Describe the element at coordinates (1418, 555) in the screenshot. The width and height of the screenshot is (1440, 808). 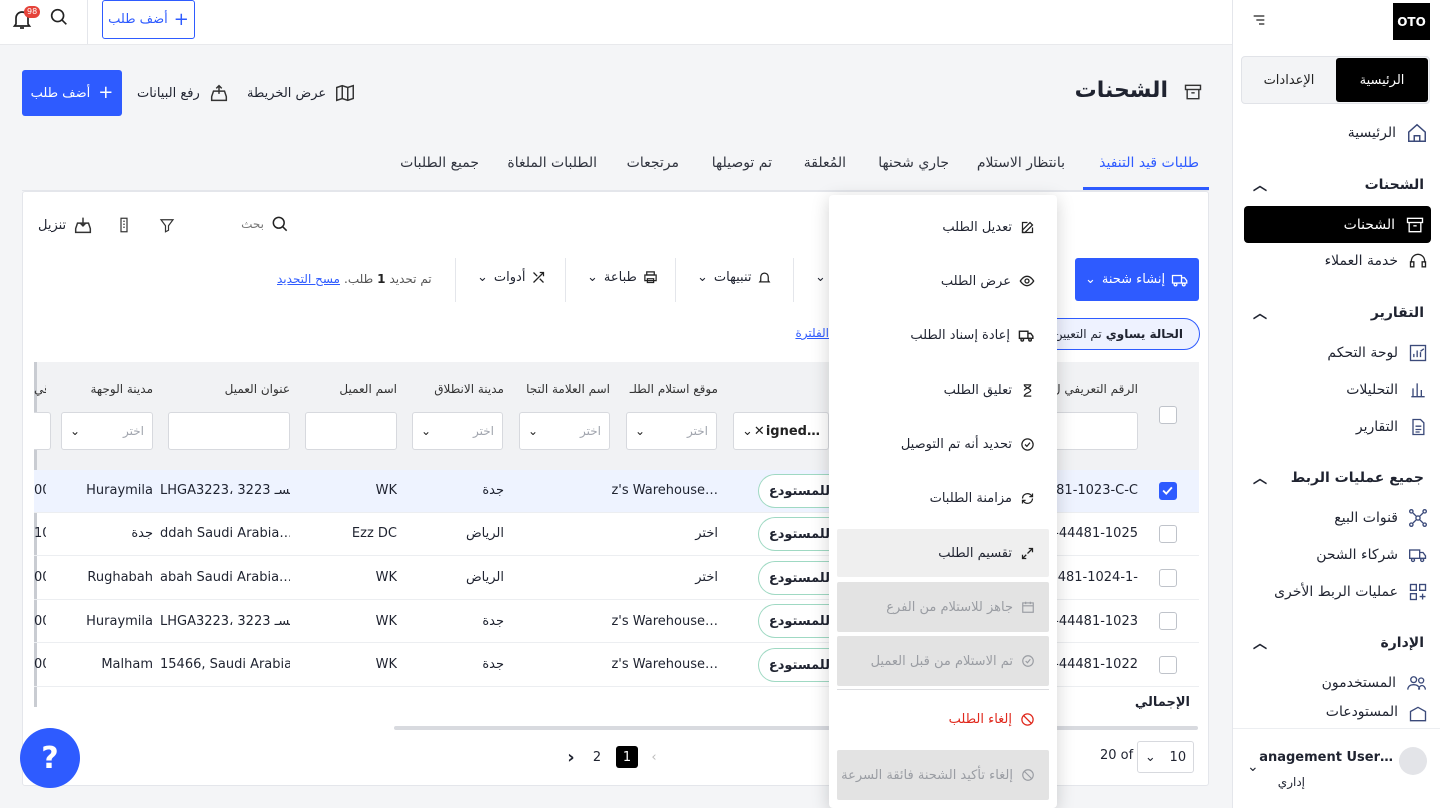
I see `delivery-truck-icon` at that location.